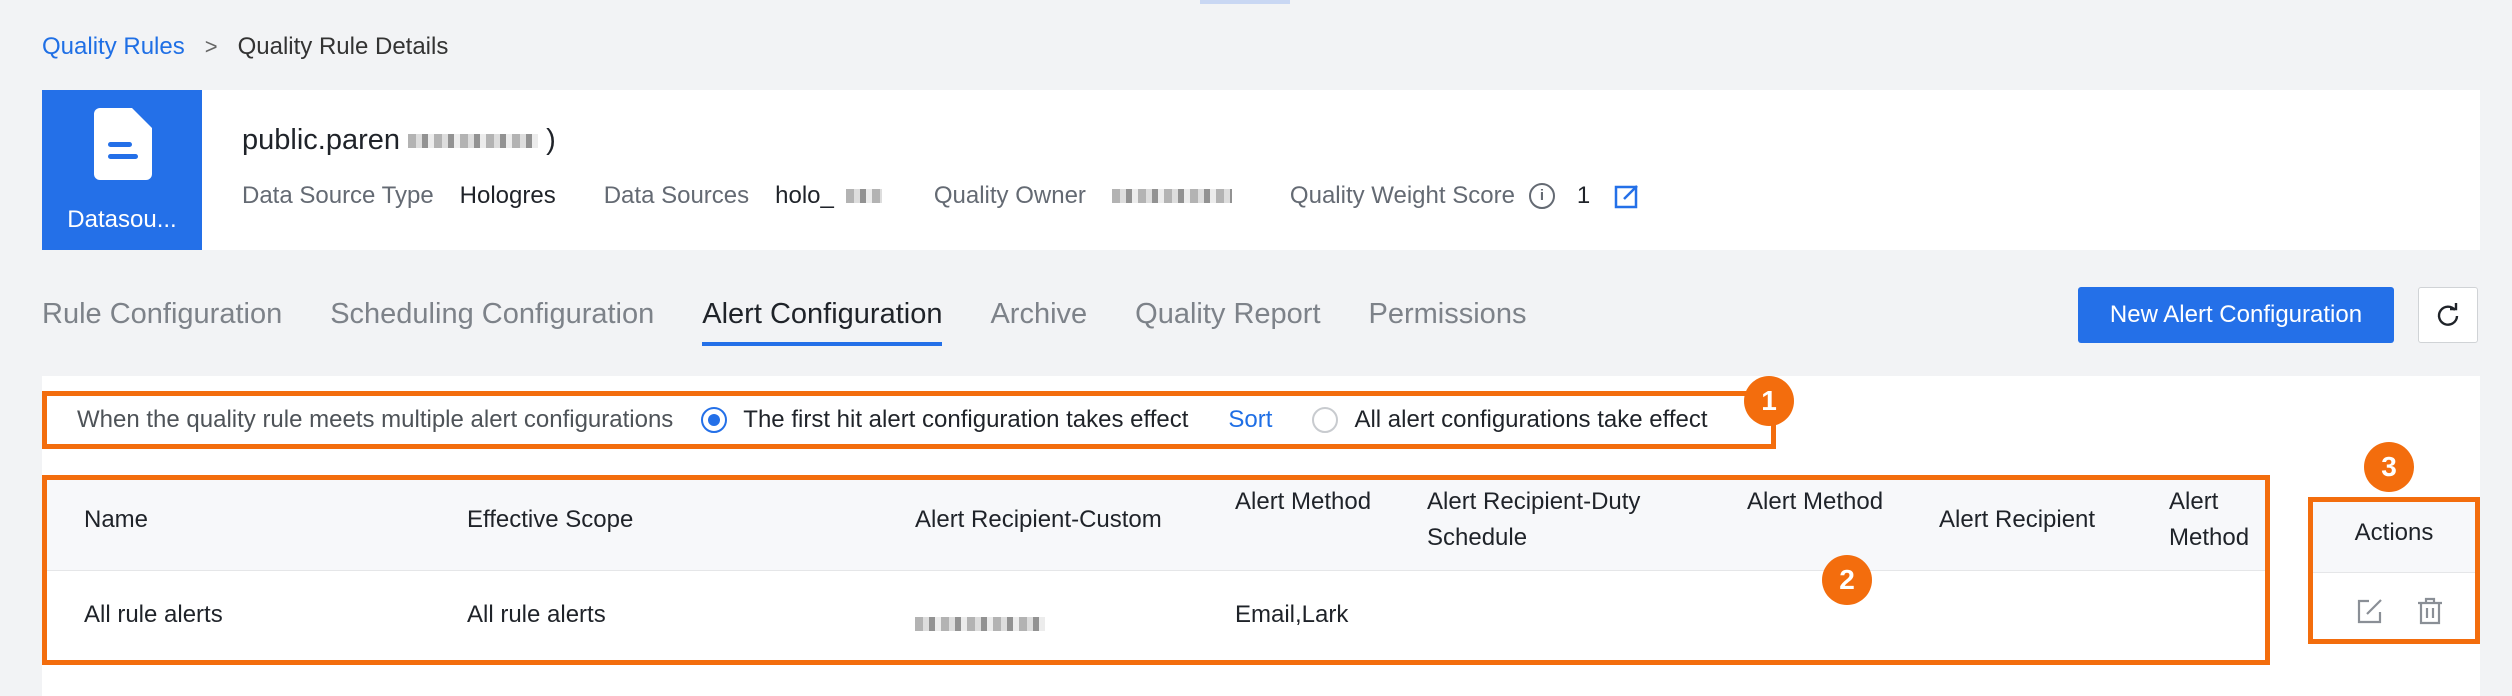 The height and width of the screenshot is (696, 2512). I want to click on refresh-icon, so click(2448, 314).